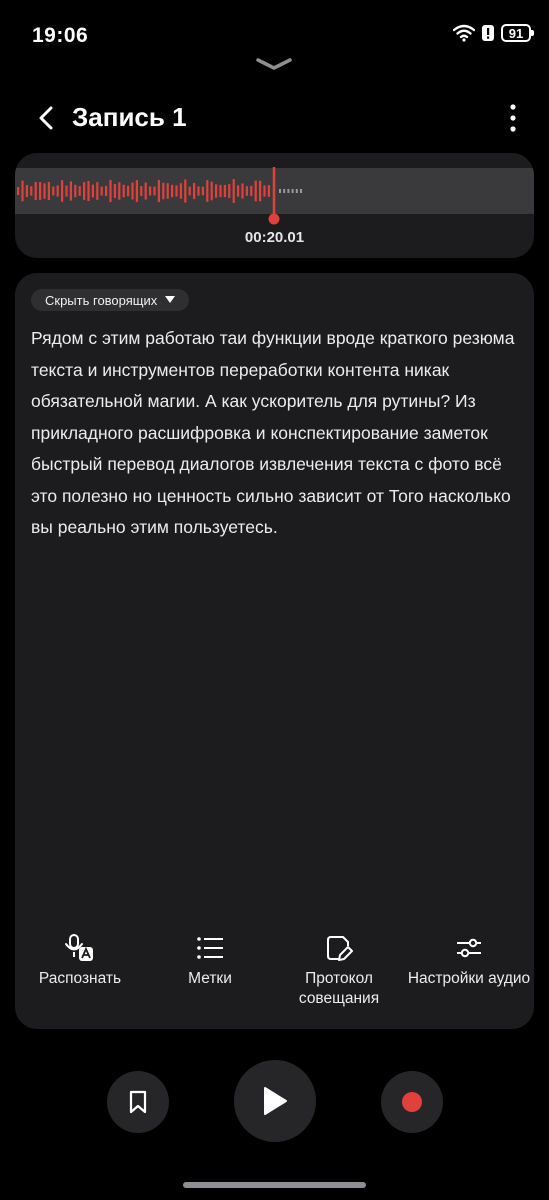 This screenshot has height=1200, width=549. I want to click on back-button, so click(46, 118).